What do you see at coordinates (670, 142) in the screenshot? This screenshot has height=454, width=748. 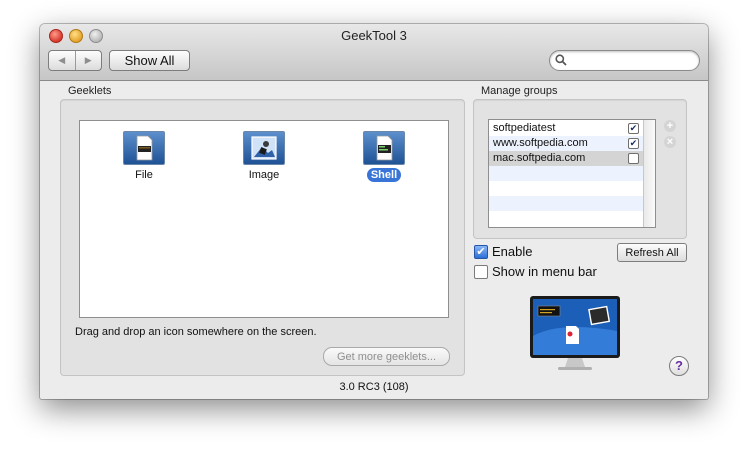 I see `close-icon: ×` at bounding box center [670, 142].